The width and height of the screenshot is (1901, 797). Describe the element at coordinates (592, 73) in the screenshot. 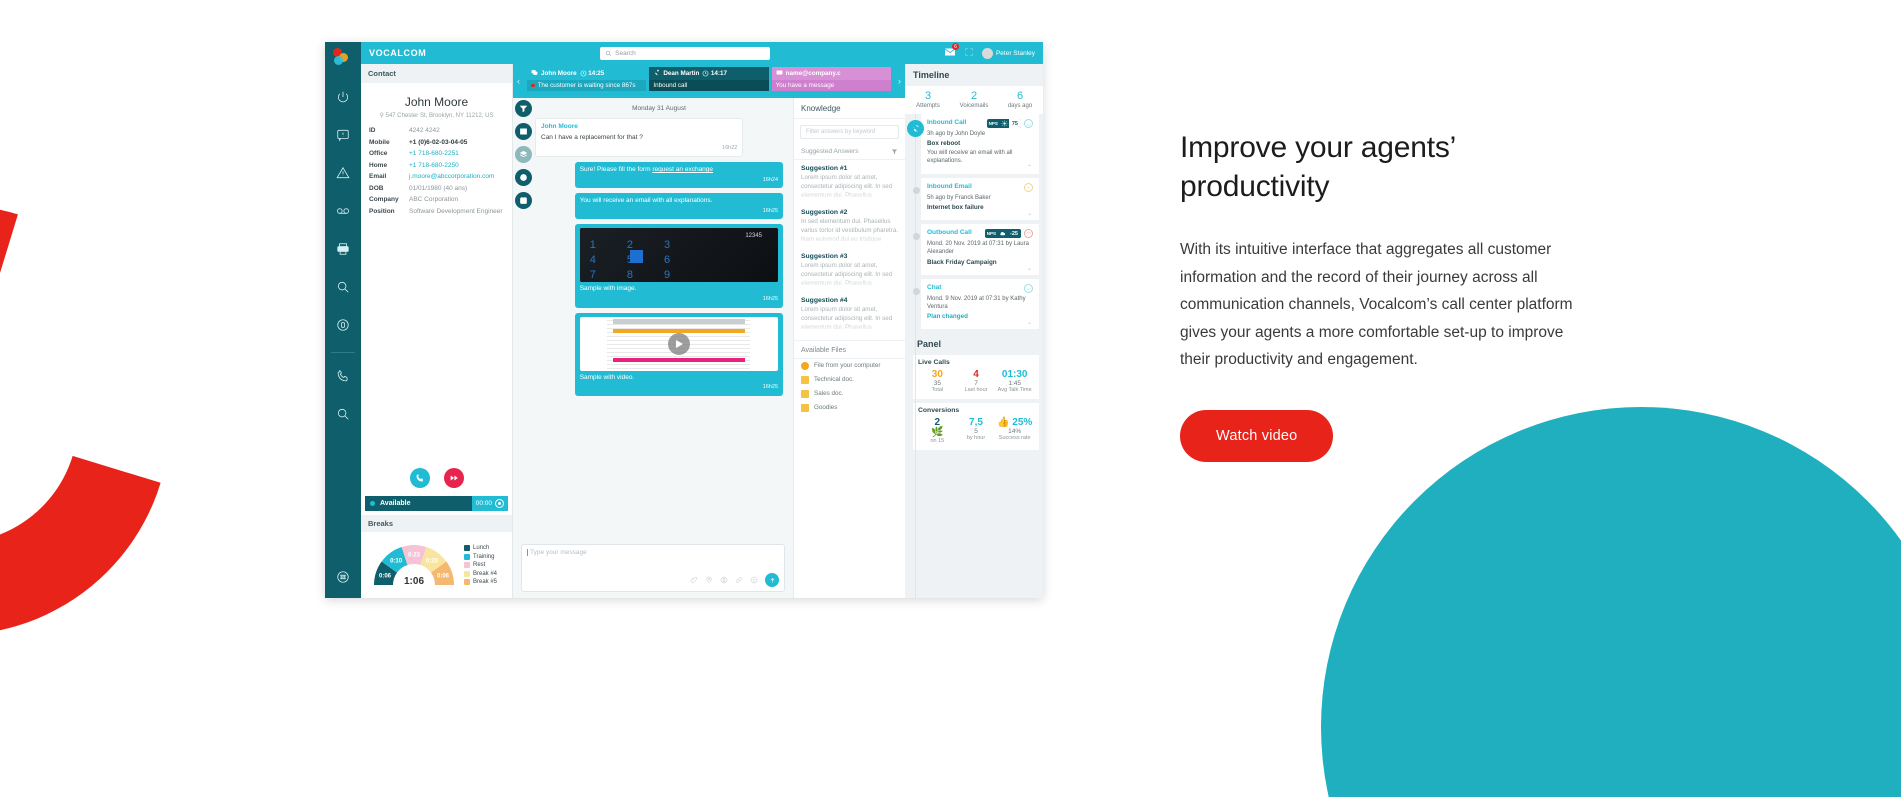

I see `tab-timer: 14:25` at that location.